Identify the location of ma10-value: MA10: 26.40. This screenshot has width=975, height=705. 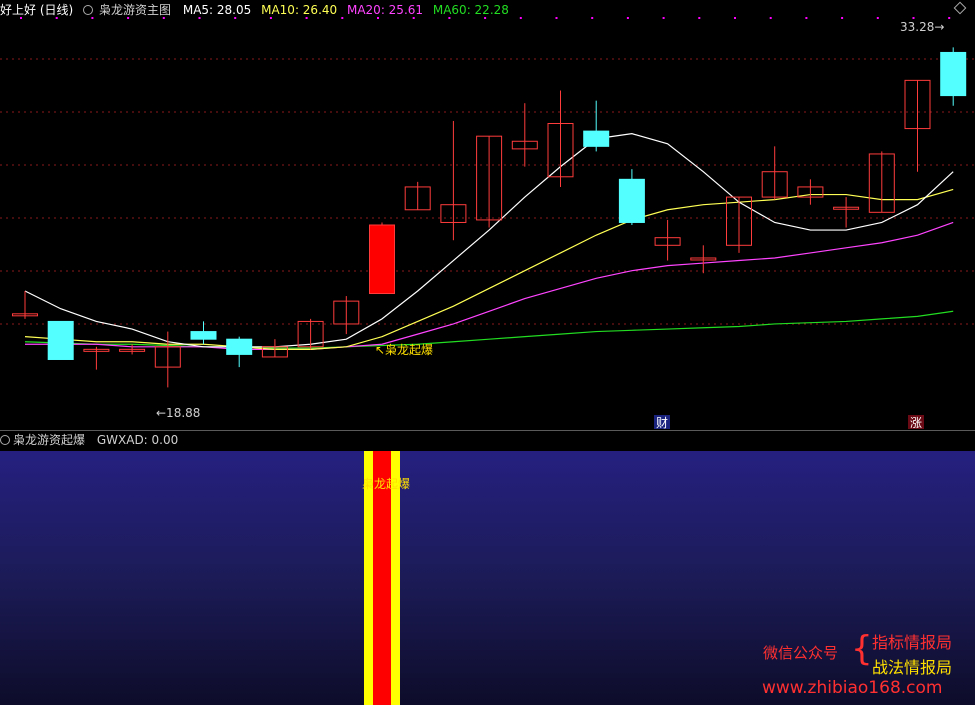
(299, 10).